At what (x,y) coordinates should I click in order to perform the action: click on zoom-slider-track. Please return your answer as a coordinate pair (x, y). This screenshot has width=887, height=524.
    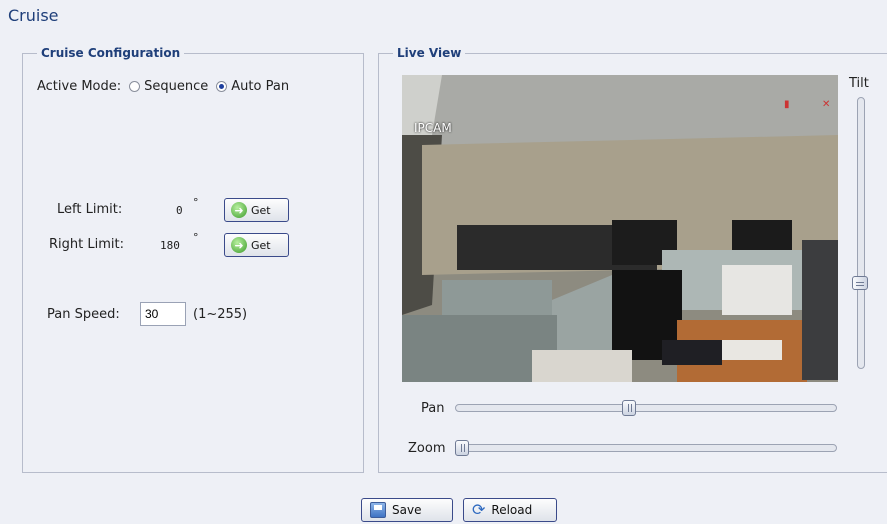
    Looking at the image, I should click on (646, 448).